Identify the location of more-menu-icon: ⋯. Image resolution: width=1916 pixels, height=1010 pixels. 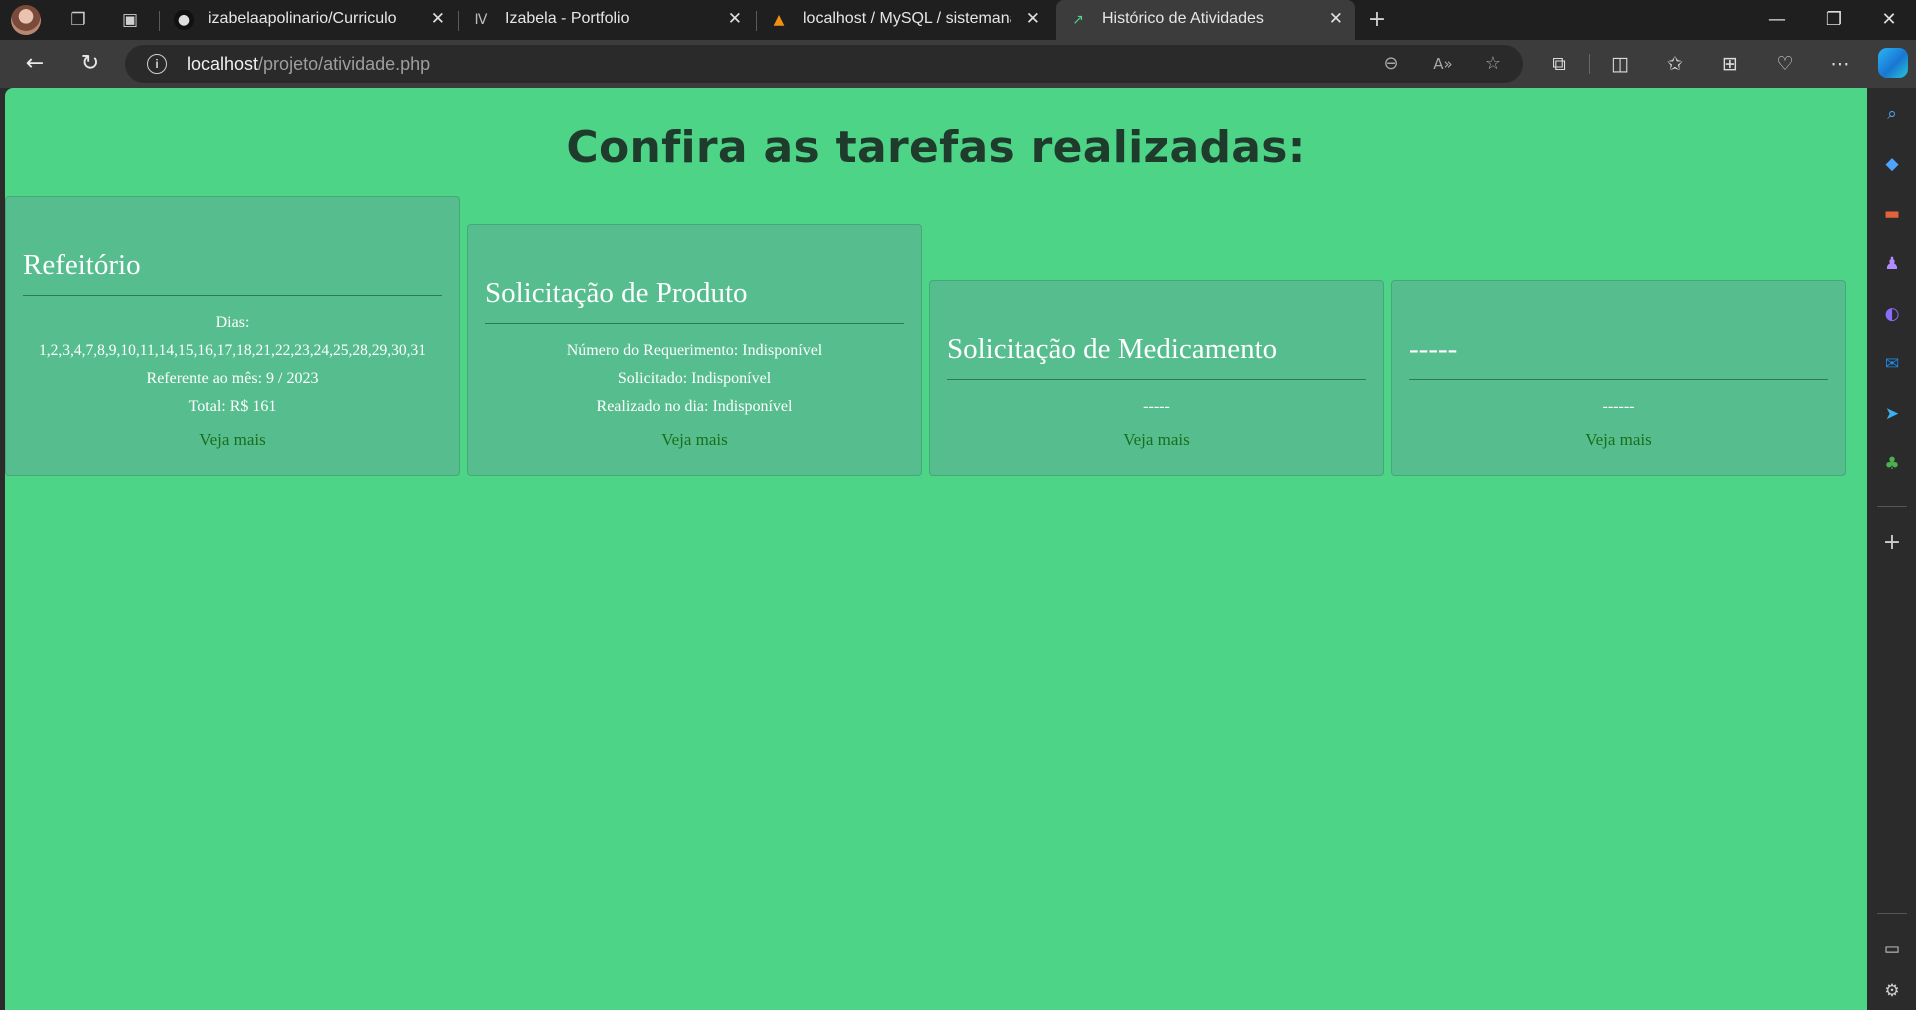
(1840, 64).